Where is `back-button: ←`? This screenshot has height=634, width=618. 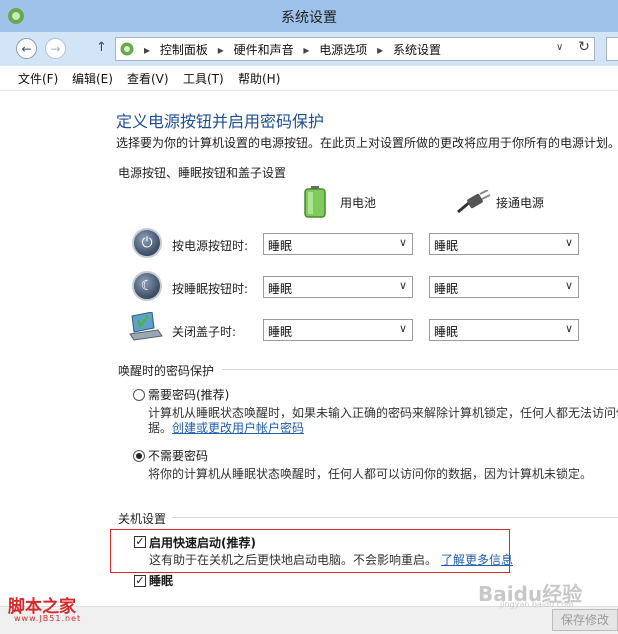 back-button: ← is located at coordinates (26, 48).